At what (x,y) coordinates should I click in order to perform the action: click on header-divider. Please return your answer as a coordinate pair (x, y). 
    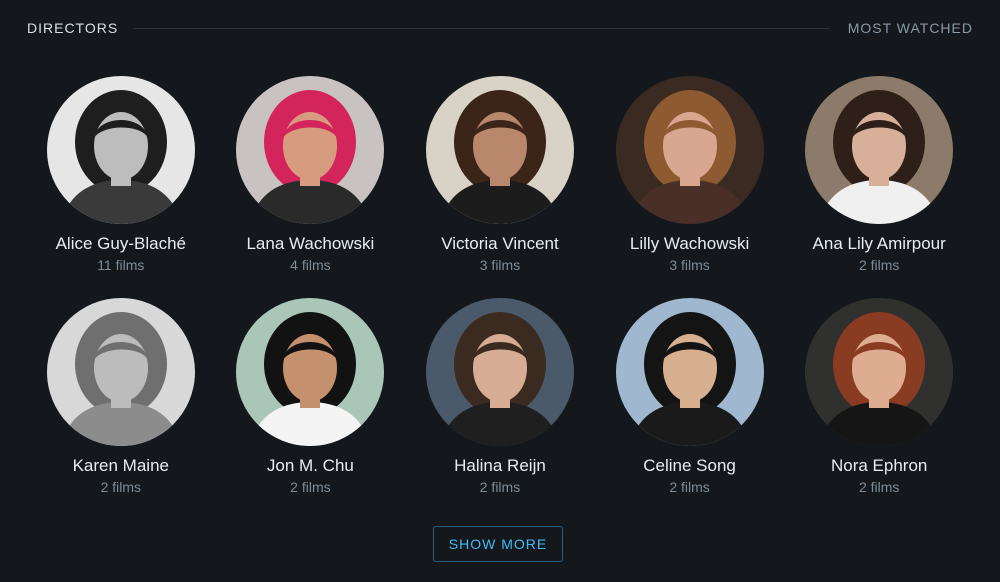
    Looking at the image, I should click on (482, 28).